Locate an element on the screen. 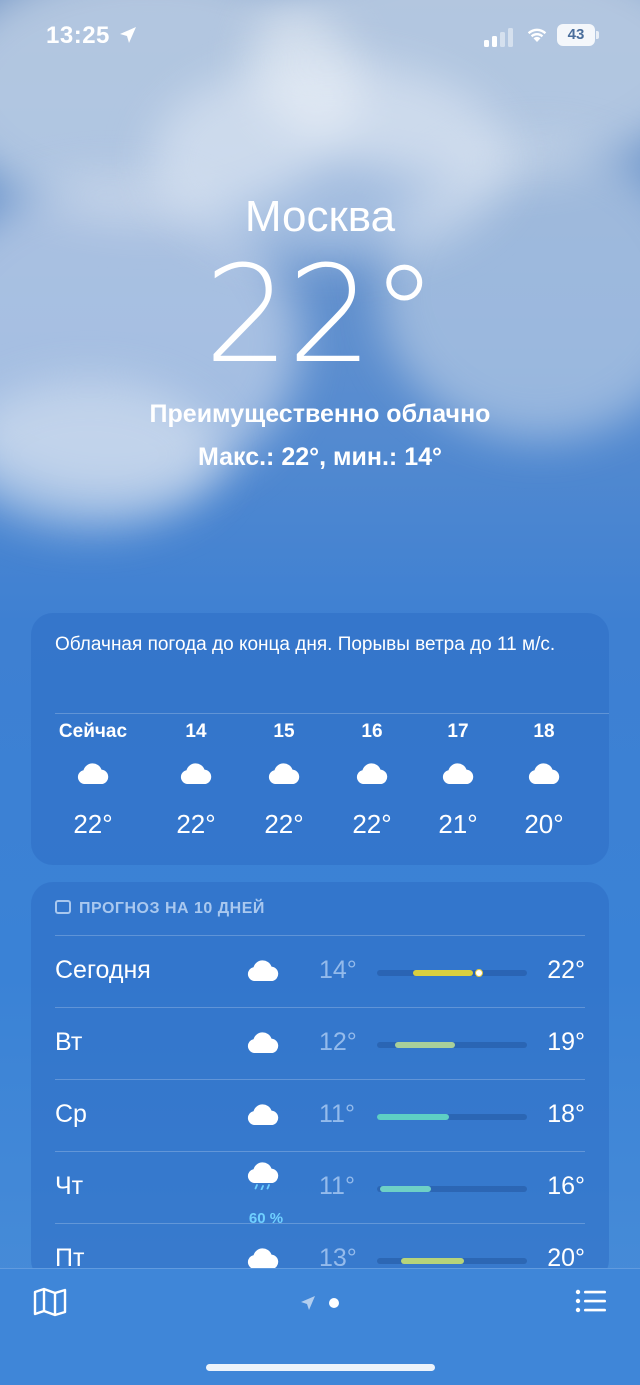  day-name: Вт is located at coordinates (69, 1042).